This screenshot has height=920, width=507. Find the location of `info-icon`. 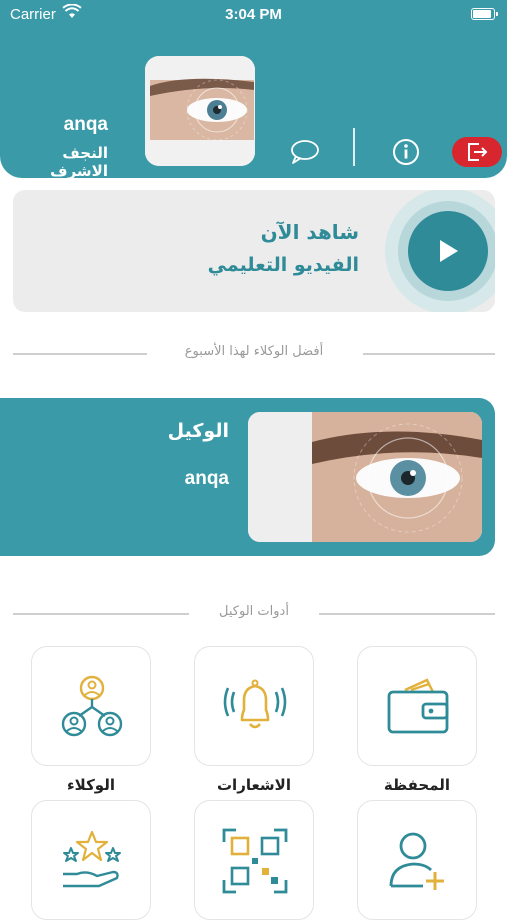

info-icon is located at coordinates (406, 152).